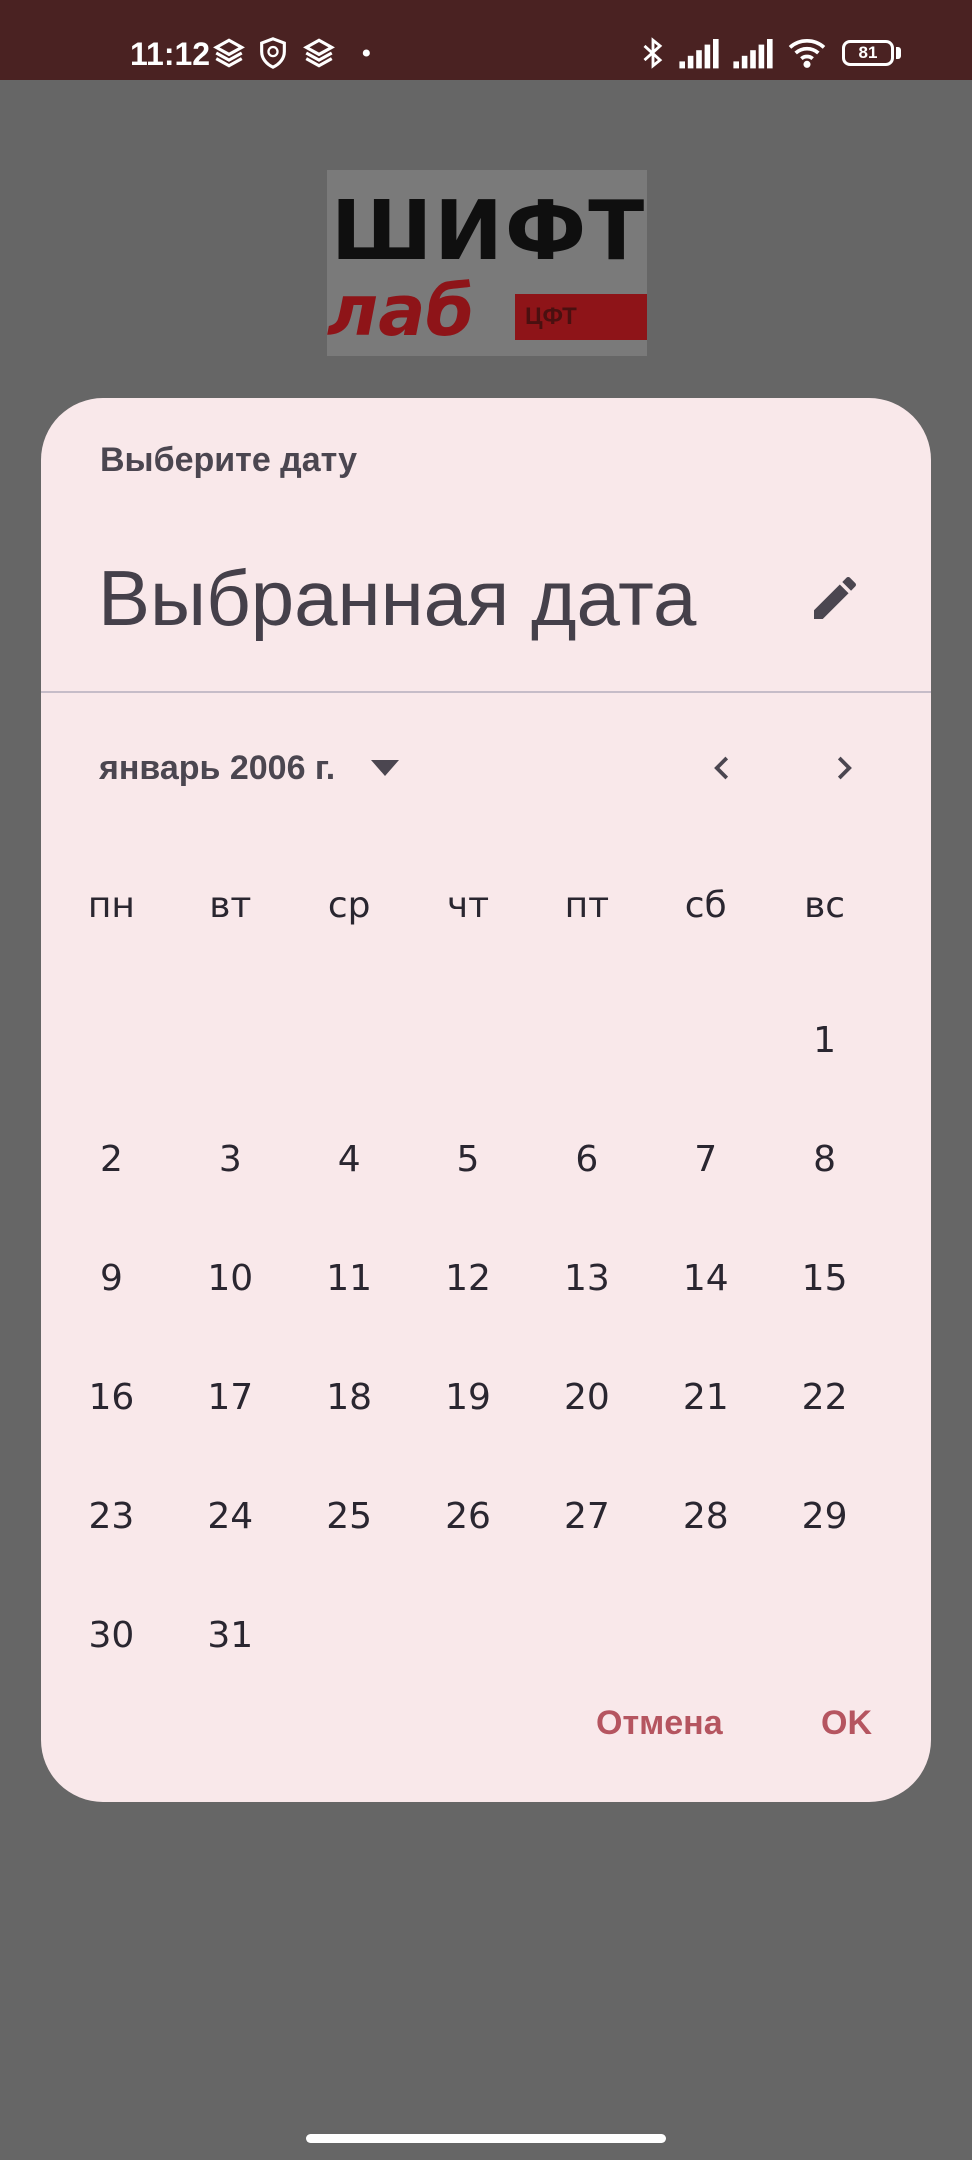  I want to click on header-divider, so click(486, 692).